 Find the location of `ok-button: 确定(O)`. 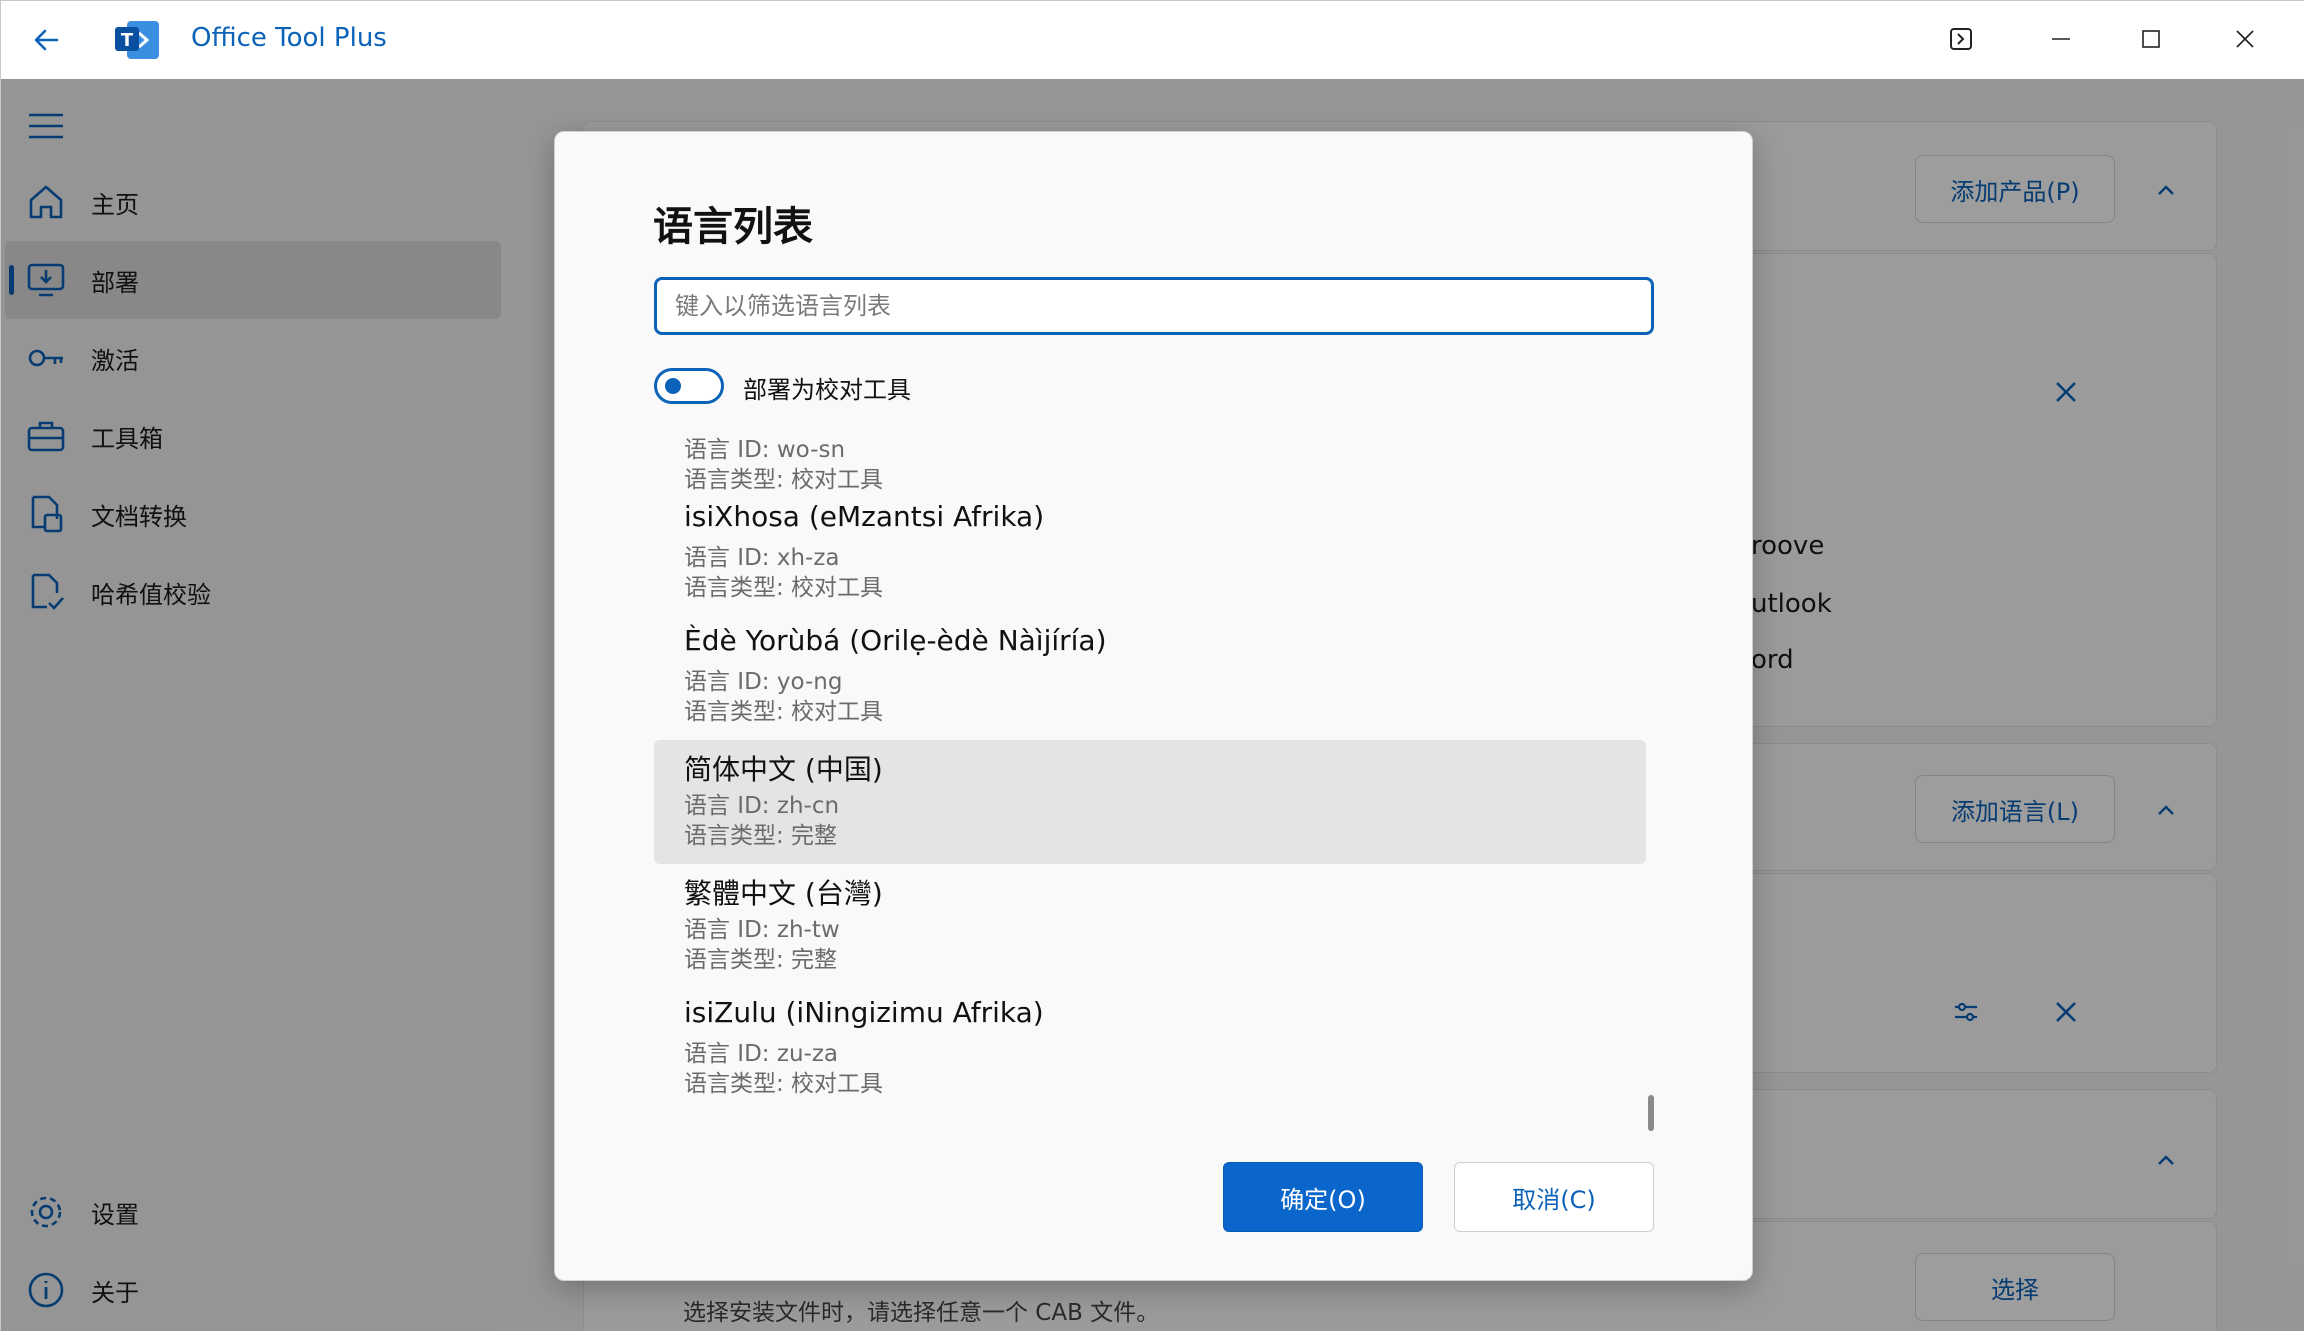

ok-button: 确定(O) is located at coordinates (1323, 1197).